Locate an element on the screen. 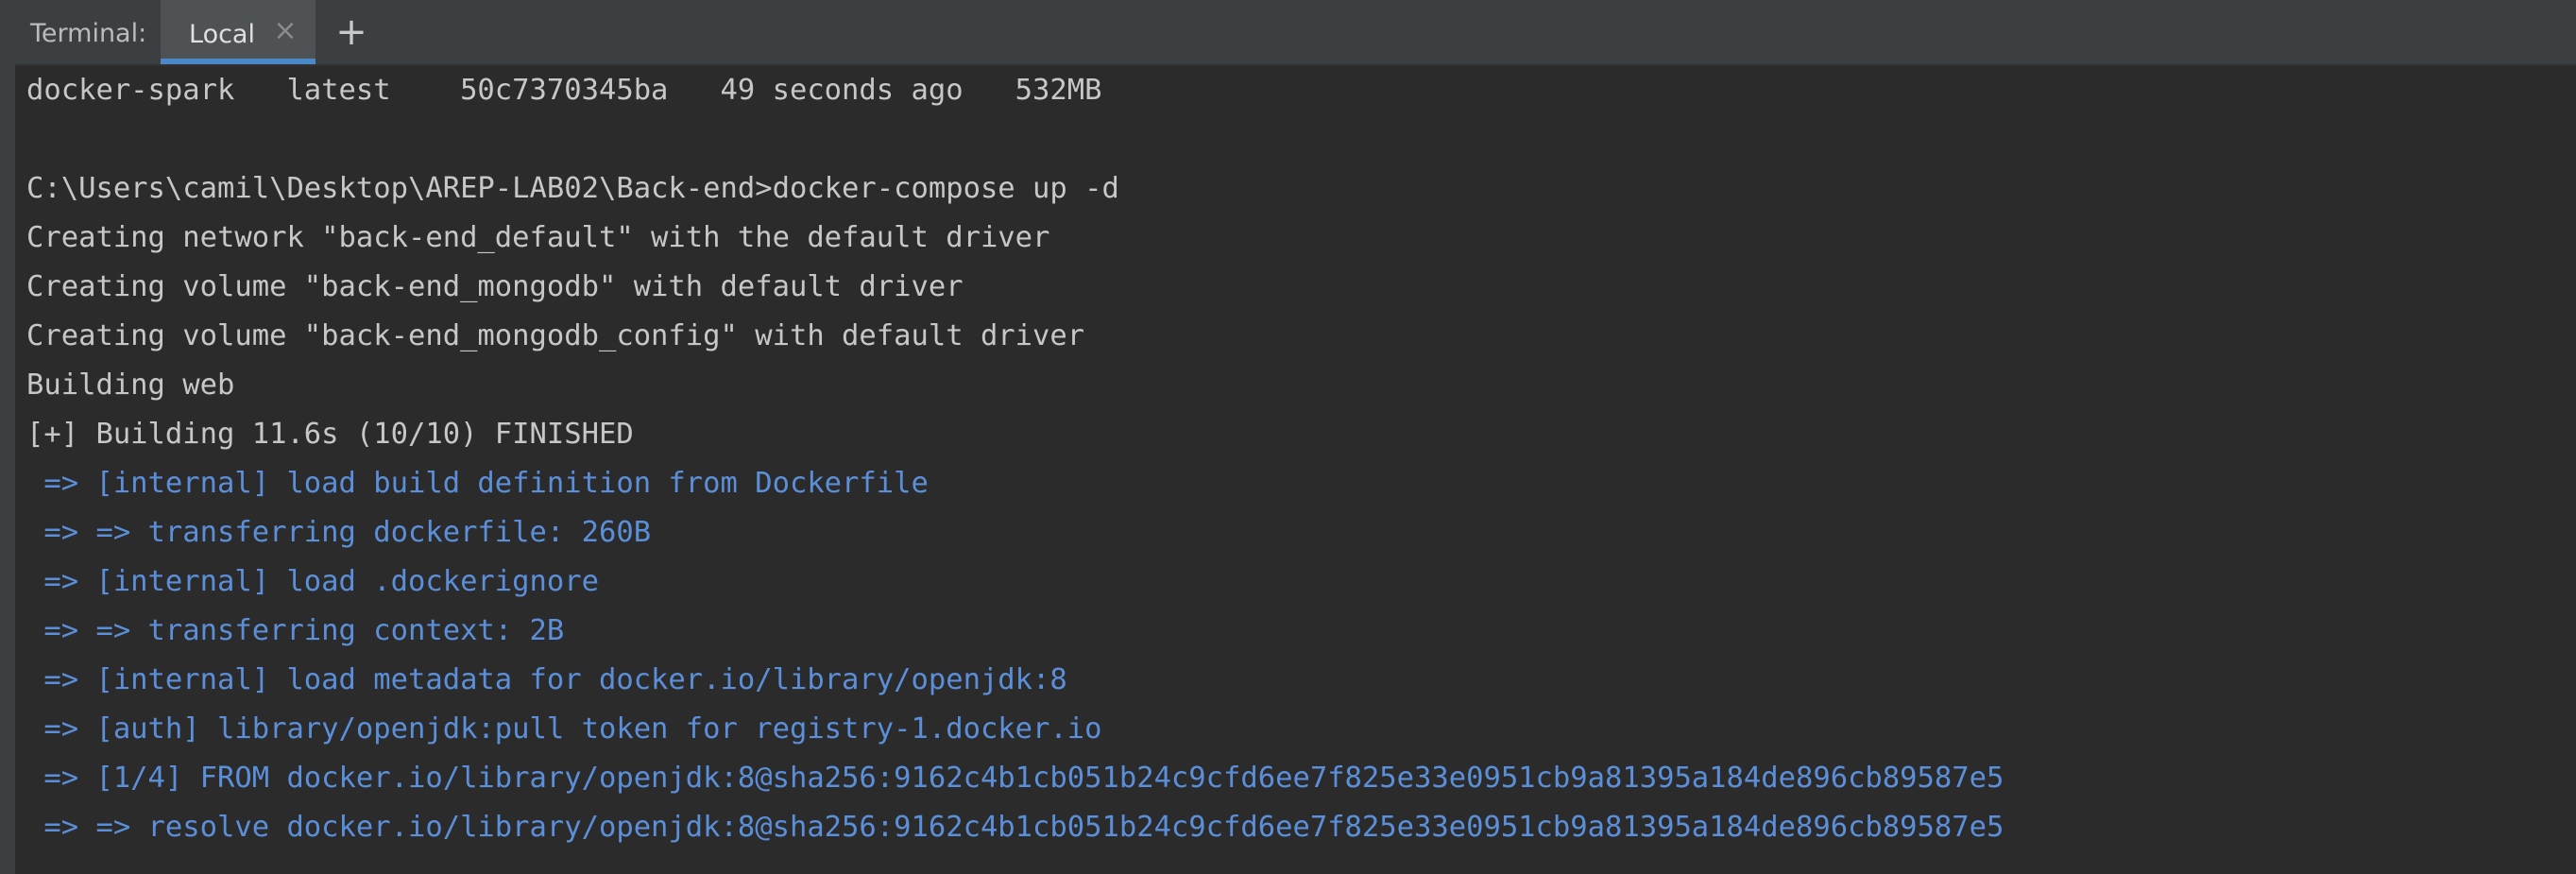  new-session-button: + is located at coordinates (352, 32).